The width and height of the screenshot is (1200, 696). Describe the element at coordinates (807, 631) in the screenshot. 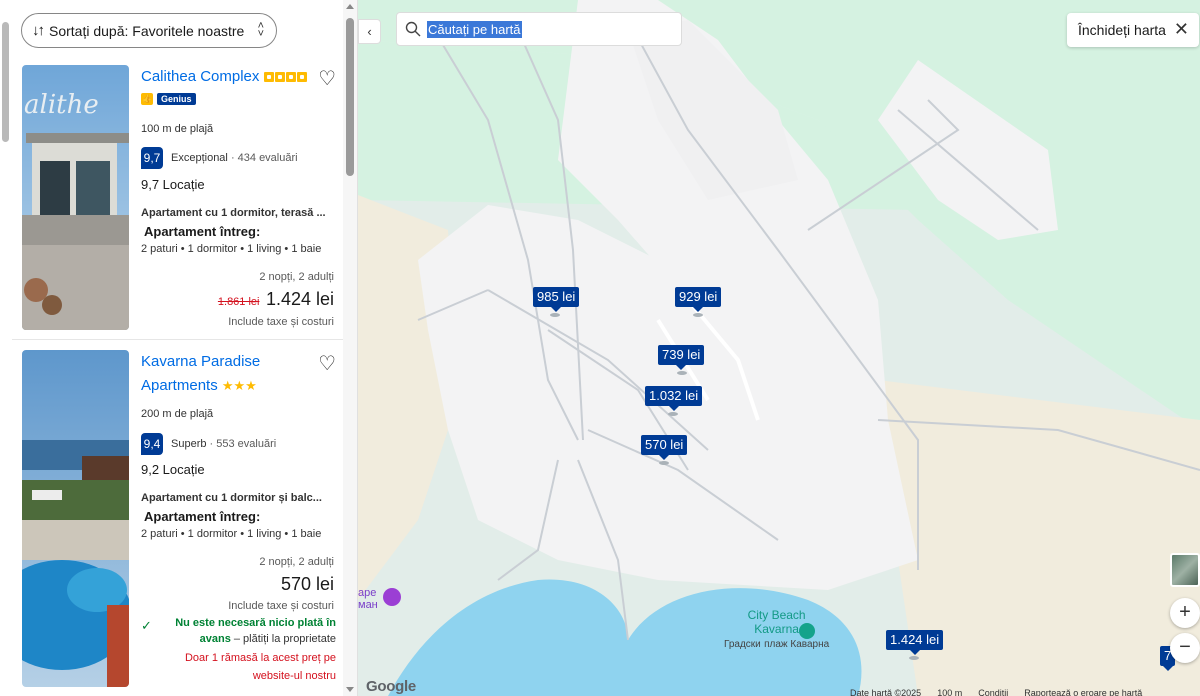

I see `beach-icon` at that location.